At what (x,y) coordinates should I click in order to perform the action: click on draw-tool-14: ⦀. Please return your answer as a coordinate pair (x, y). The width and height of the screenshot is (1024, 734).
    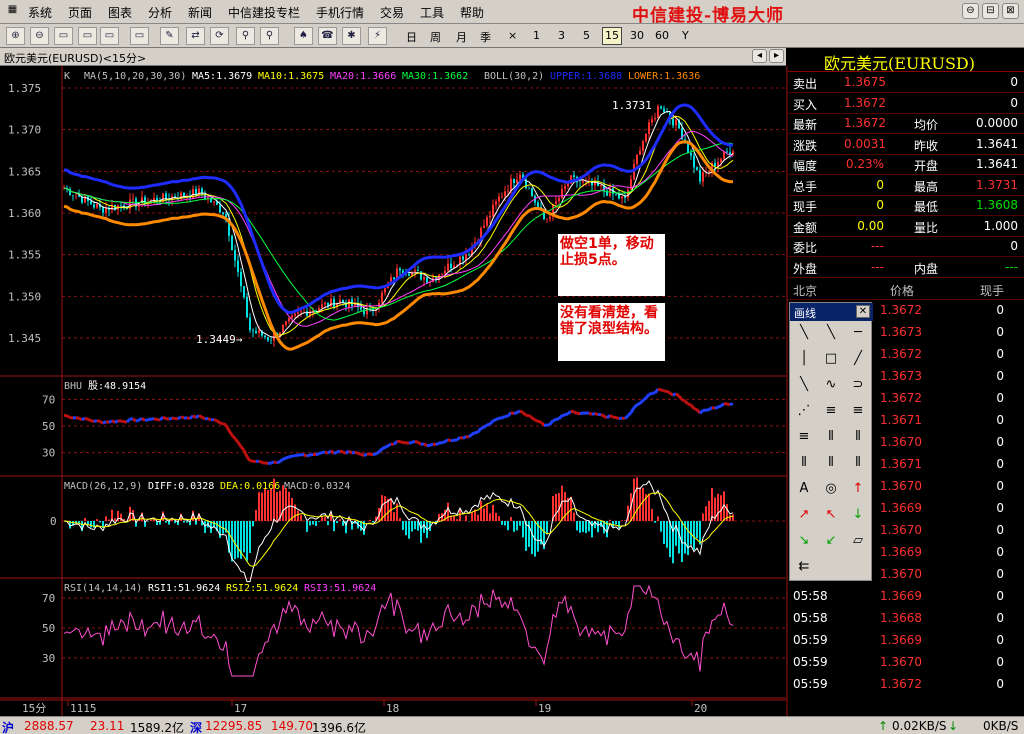
    Looking at the image, I should click on (858, 437).